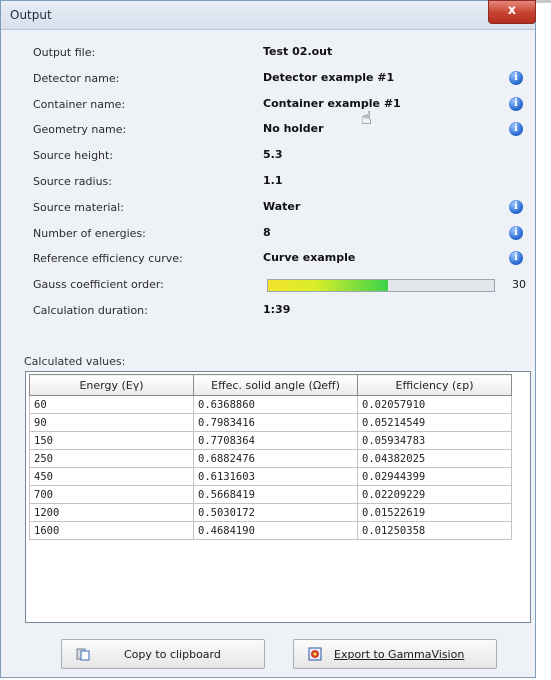  I want to click on table-row: 90 0.7983416 0.05214549, so click(270, 422).